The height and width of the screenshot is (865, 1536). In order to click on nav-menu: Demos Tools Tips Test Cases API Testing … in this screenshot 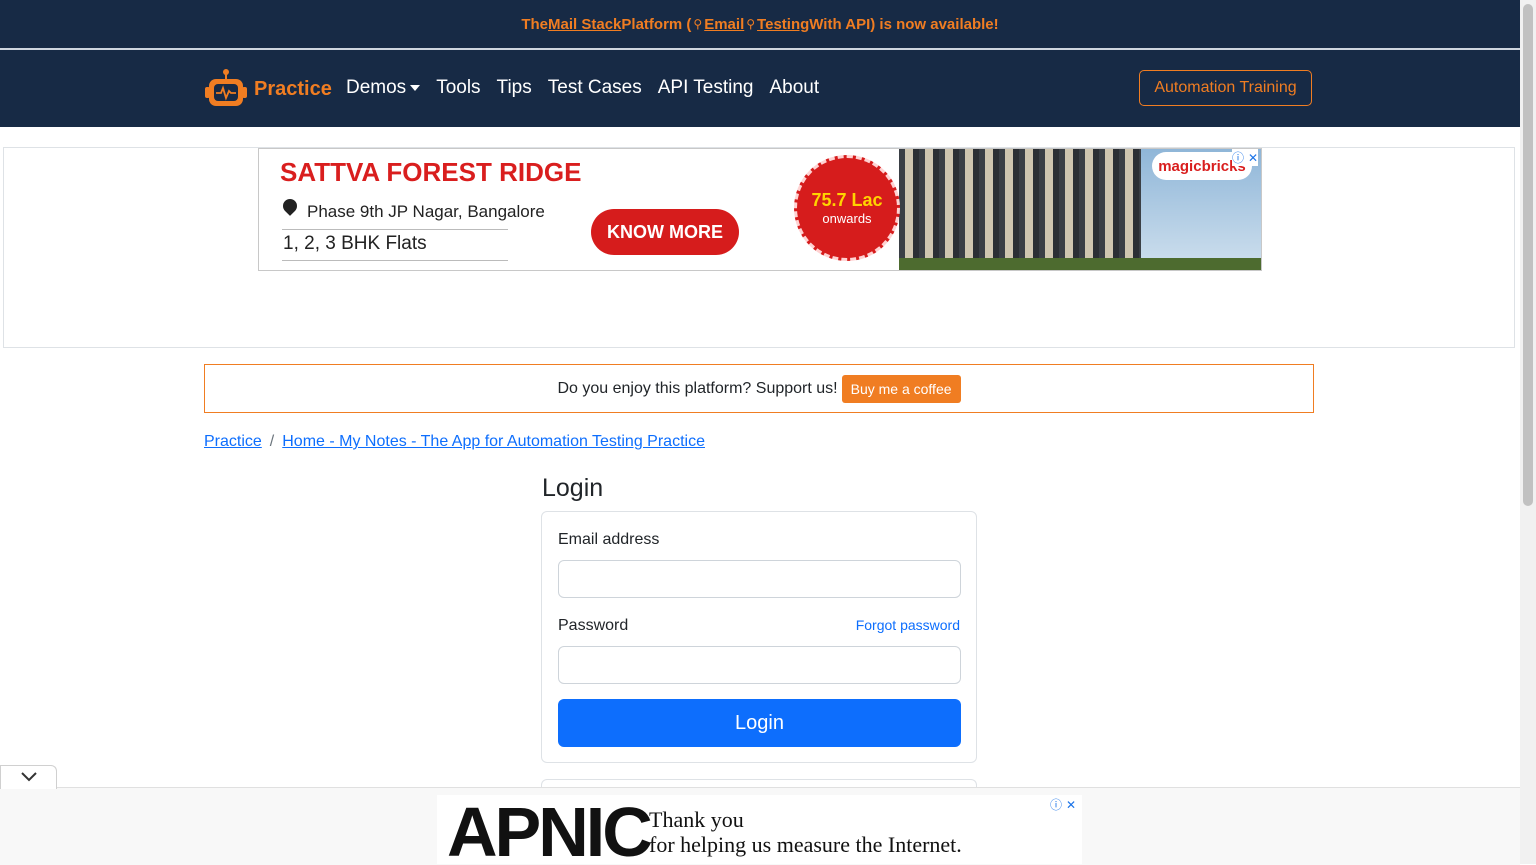, I will do `click(590, 88)`.